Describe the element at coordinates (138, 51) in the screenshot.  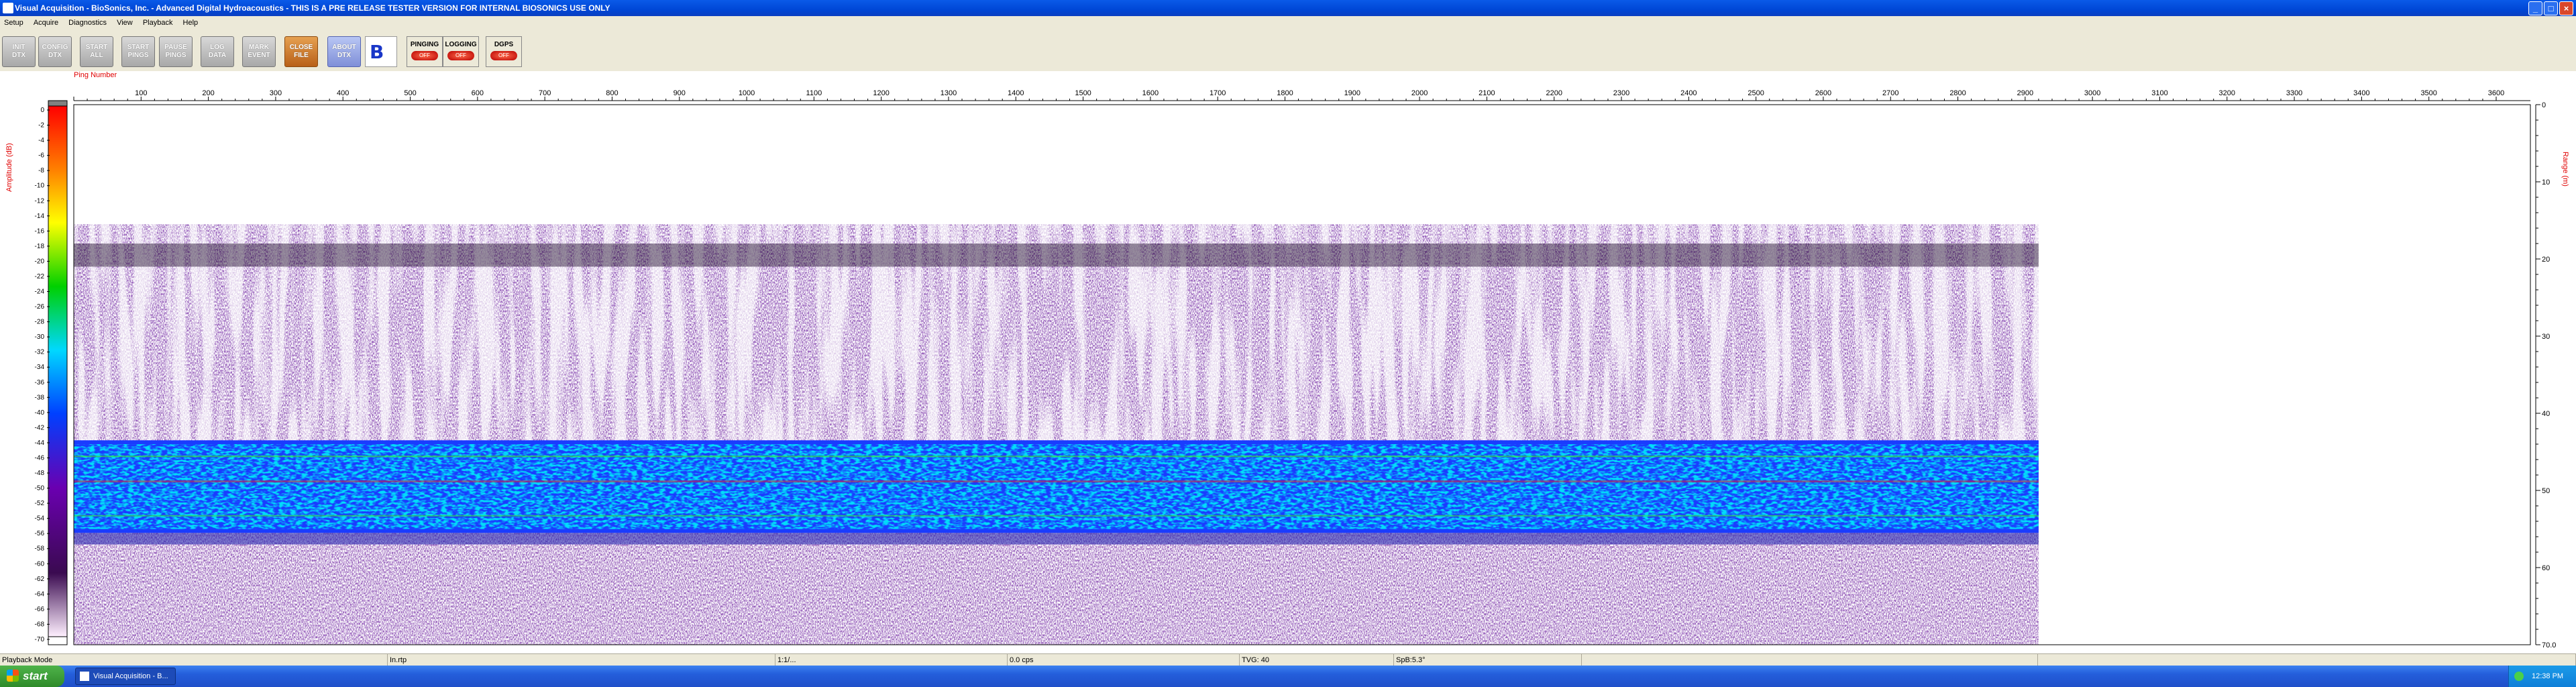
I see `start-pings-button: START PINGS` at that location.